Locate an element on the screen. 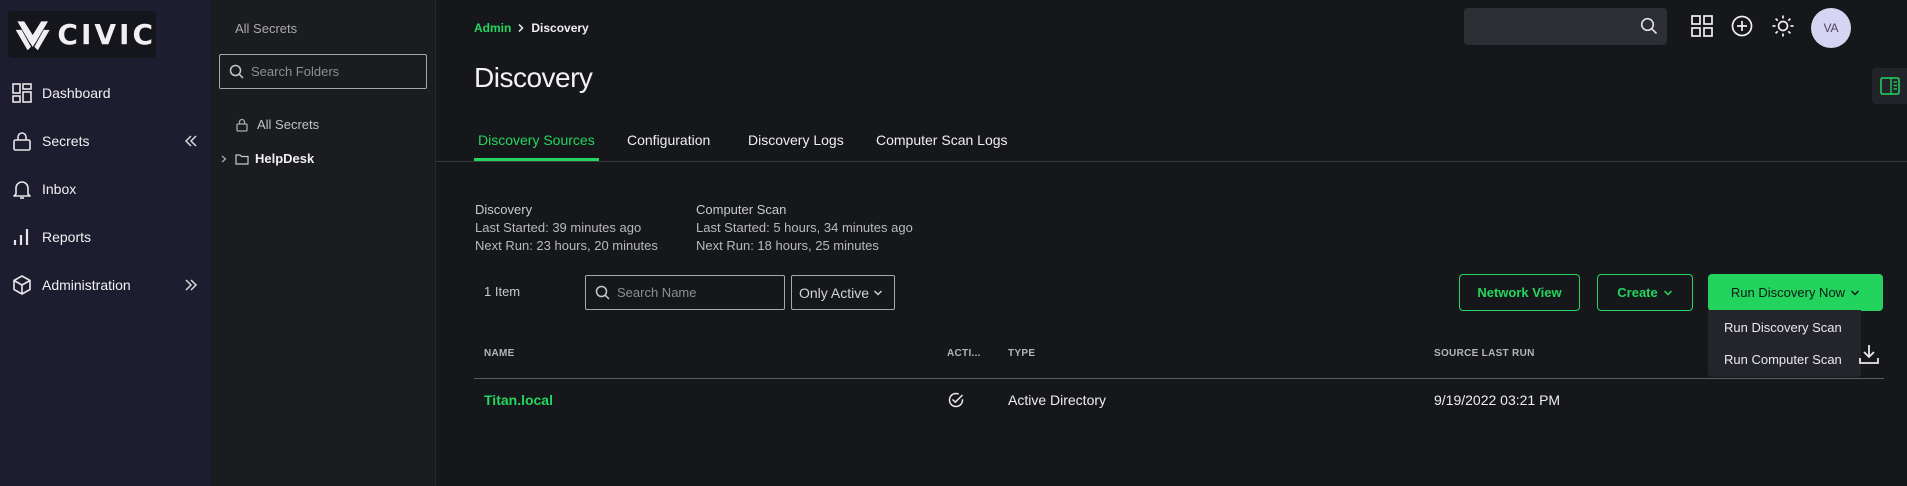  bar-chart-icon is located at coordinates (21, 237).